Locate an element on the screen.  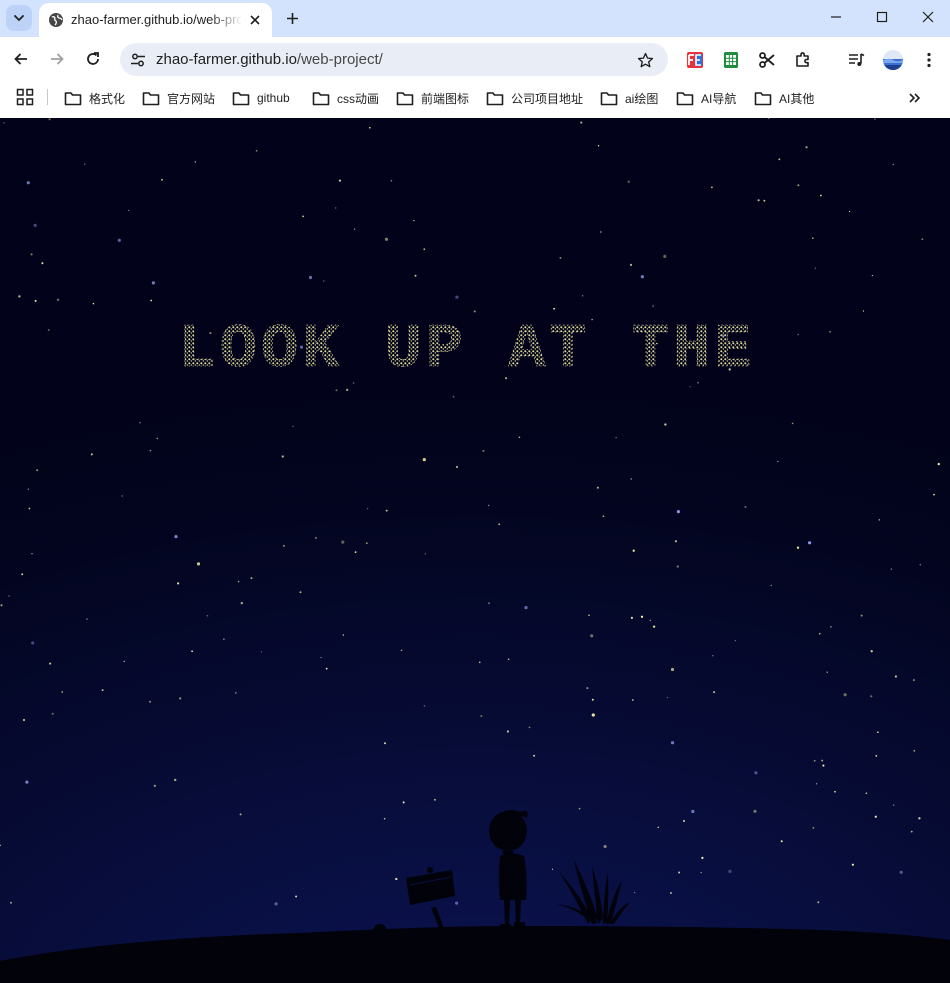
bookmark-item: 格式化 is located at coordinates (94, 98).